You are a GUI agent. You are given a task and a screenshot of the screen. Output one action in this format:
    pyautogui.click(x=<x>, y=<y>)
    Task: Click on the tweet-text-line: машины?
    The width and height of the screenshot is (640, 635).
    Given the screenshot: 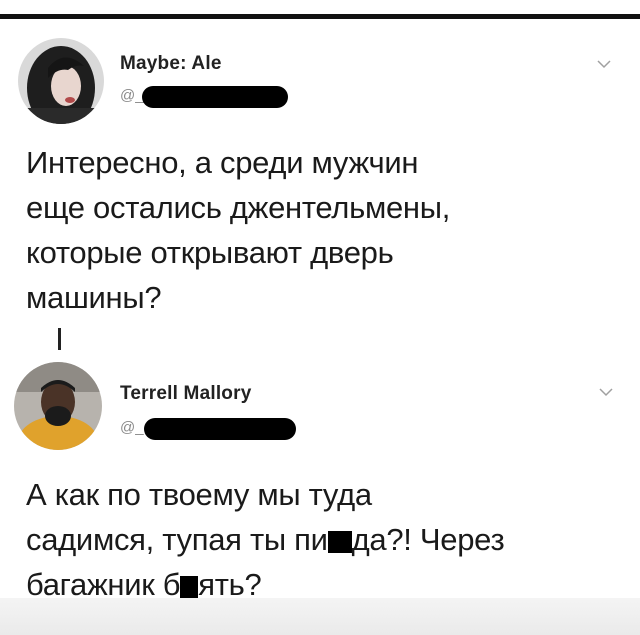 What is the action you would take?
    pyautogui.click(x=94, y=297)
    